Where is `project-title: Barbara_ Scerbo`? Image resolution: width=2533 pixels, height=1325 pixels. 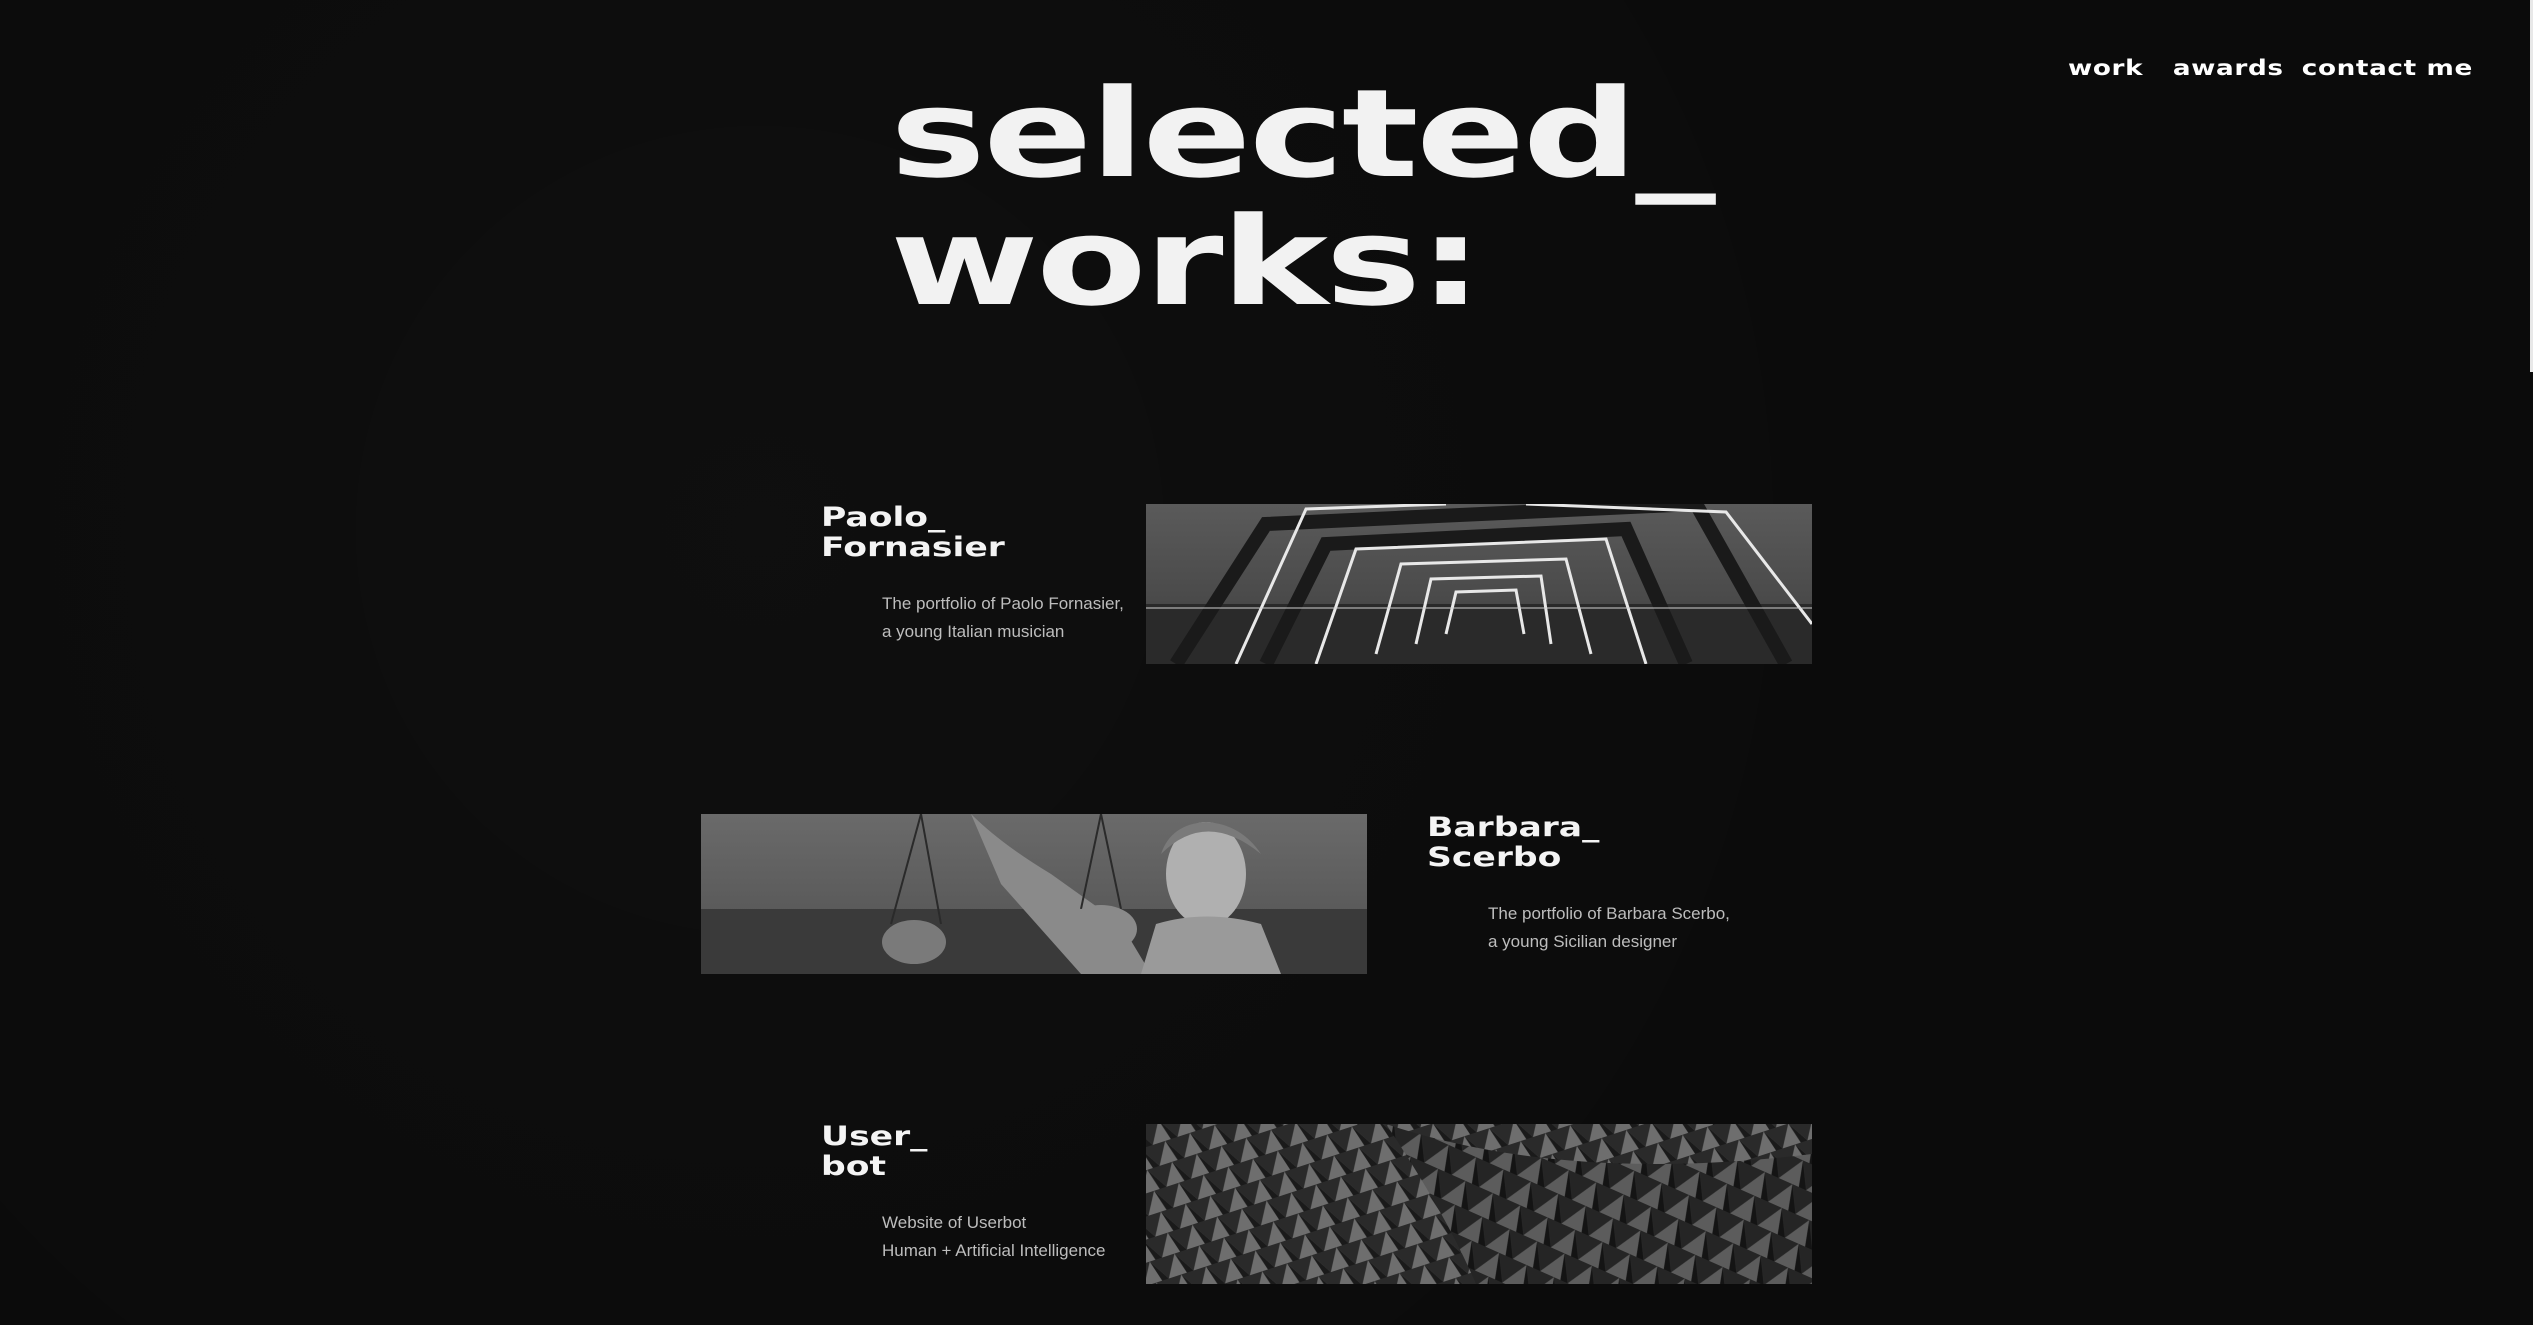 project-title: Barbara_ Scerbo is located at coordinates (1513, 843).